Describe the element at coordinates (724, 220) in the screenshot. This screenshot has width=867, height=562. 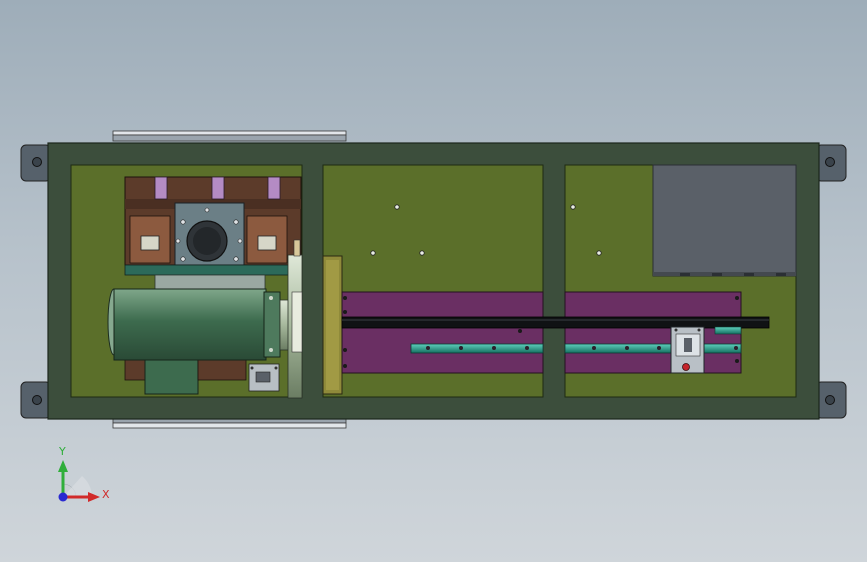
I see `control-box` at that location.